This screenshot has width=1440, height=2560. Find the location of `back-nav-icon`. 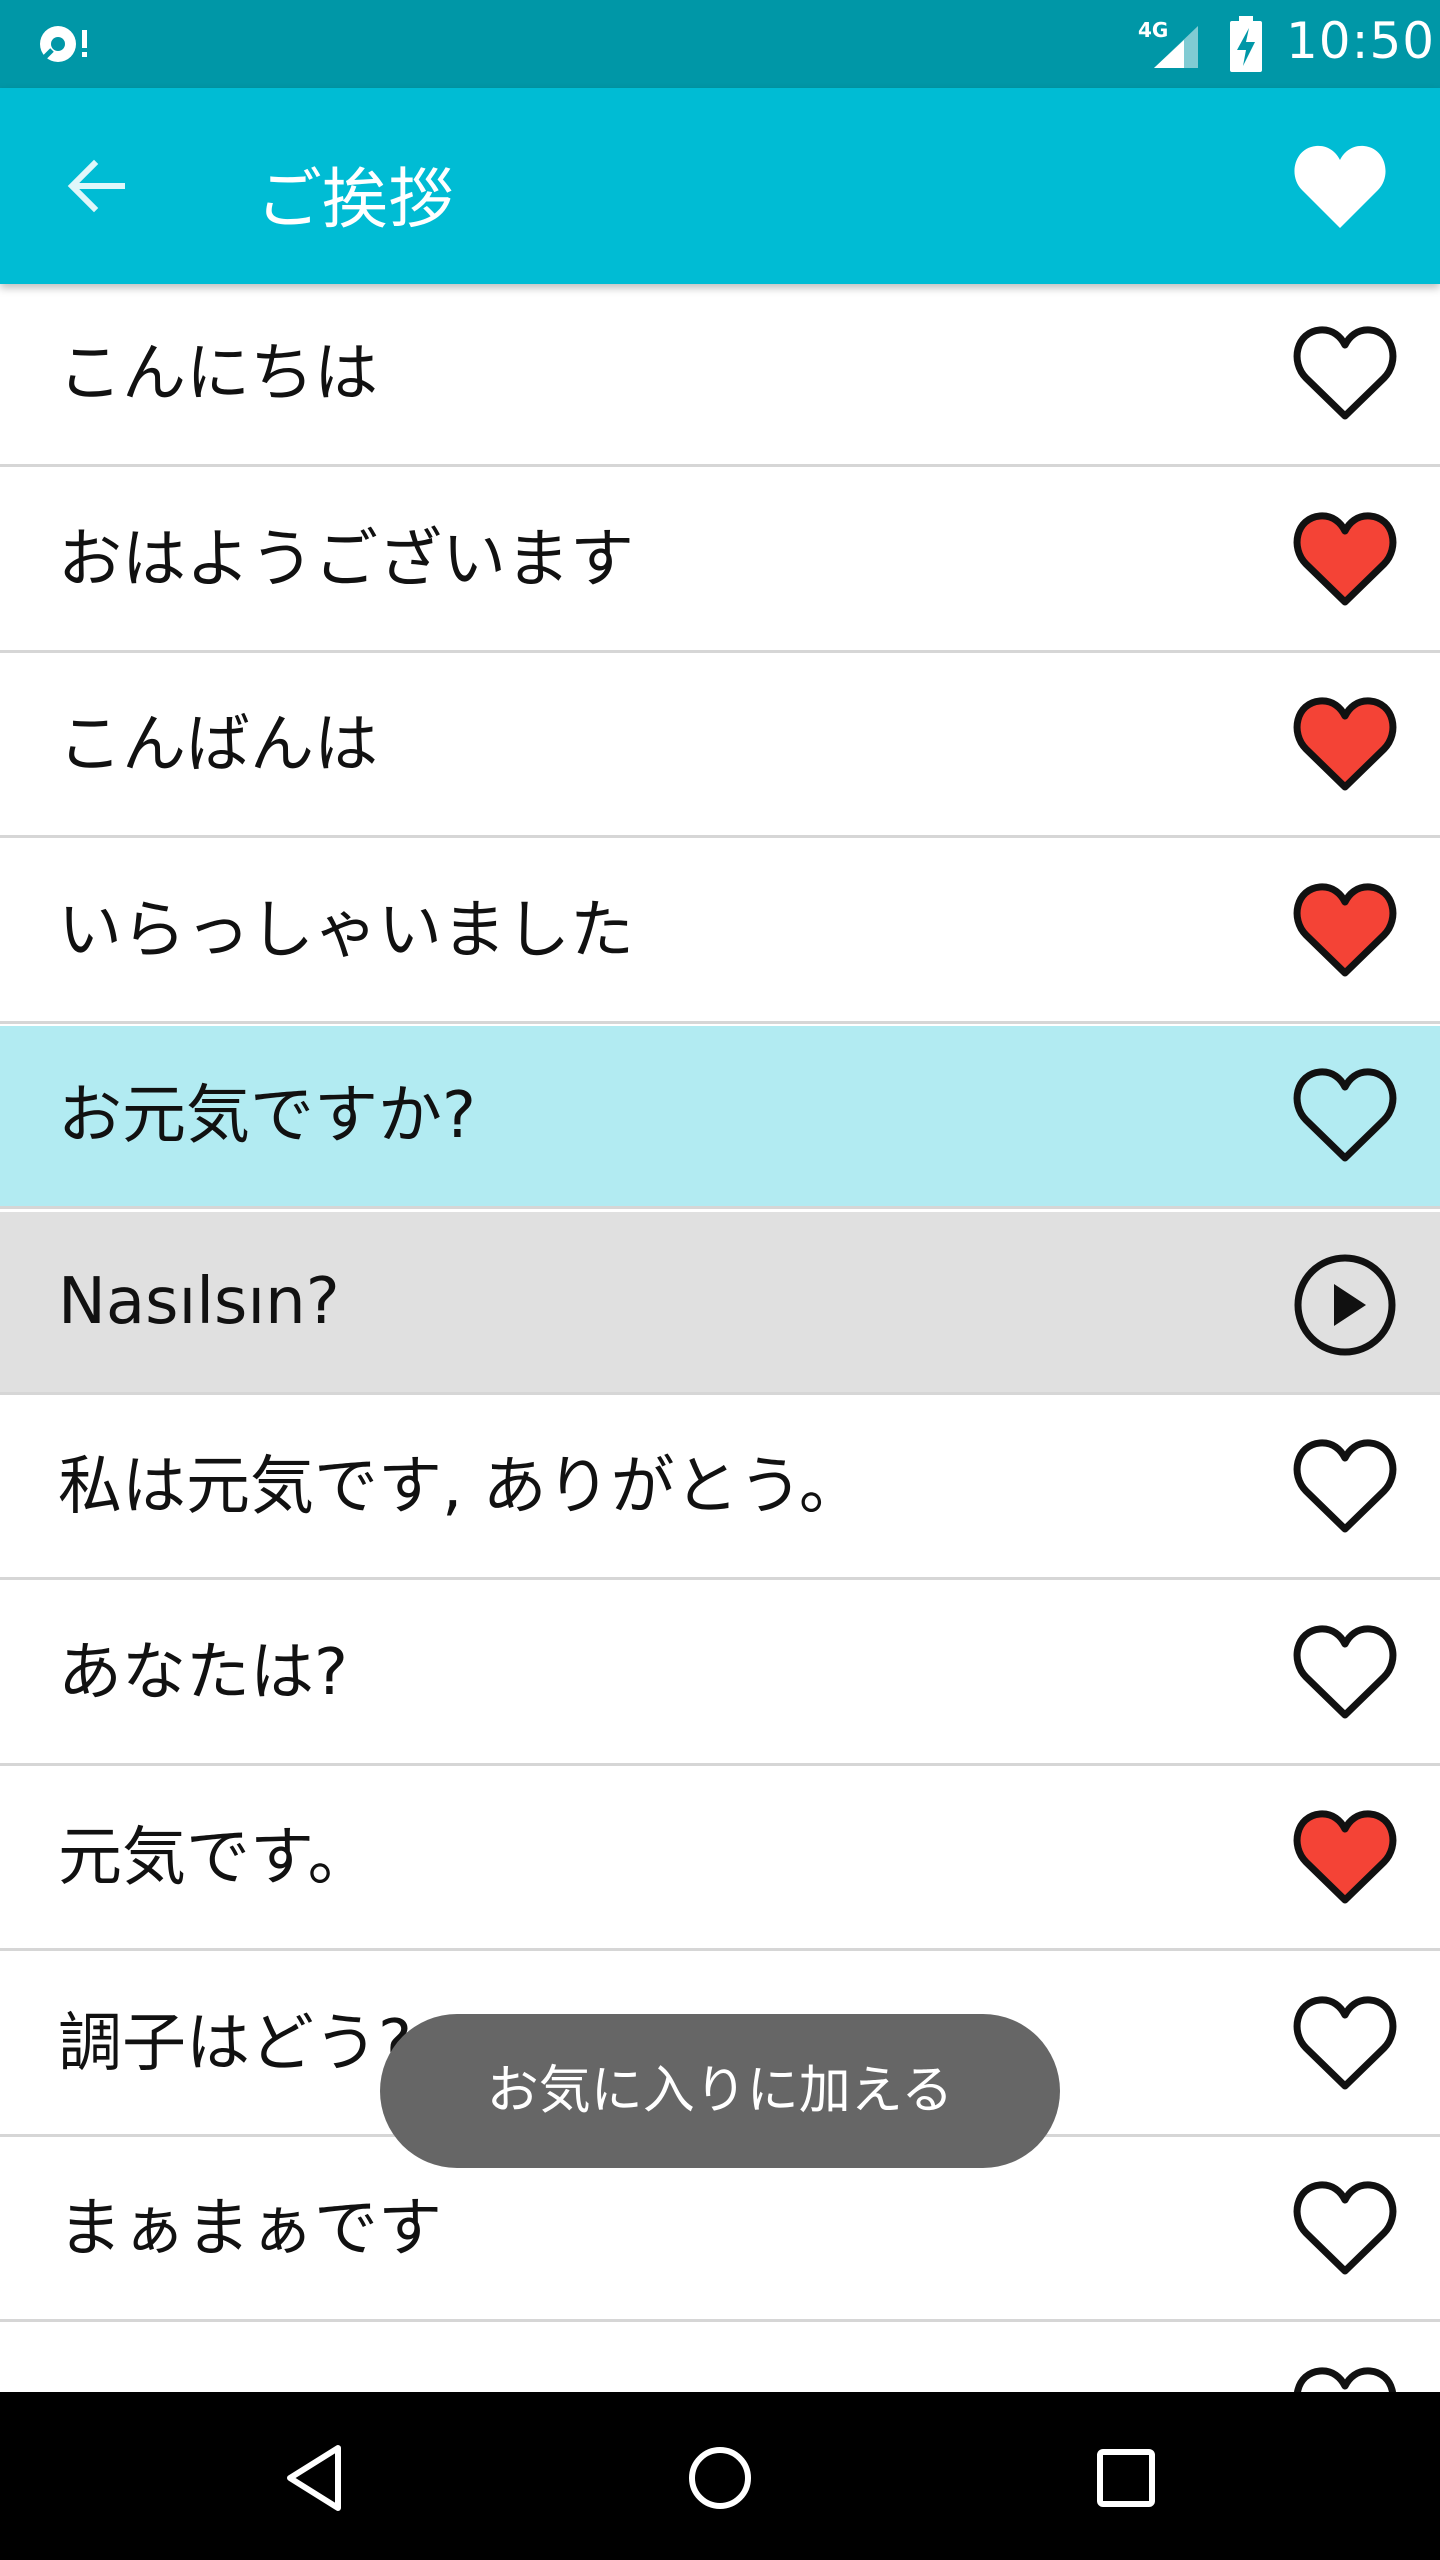

back-nav-icon is located at coordinates (316, 2478).